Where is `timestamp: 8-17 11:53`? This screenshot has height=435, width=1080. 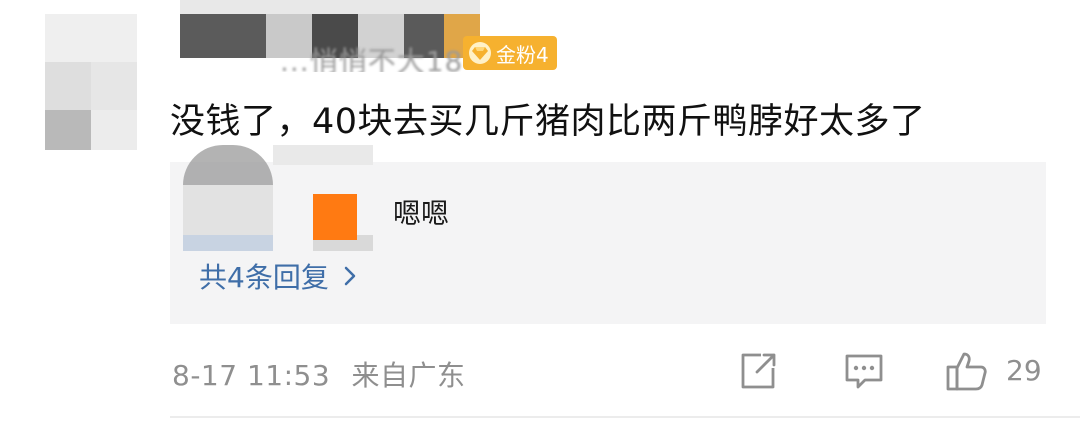
timestamp: 8-17 11:53 is located at coordinates (251, 375).